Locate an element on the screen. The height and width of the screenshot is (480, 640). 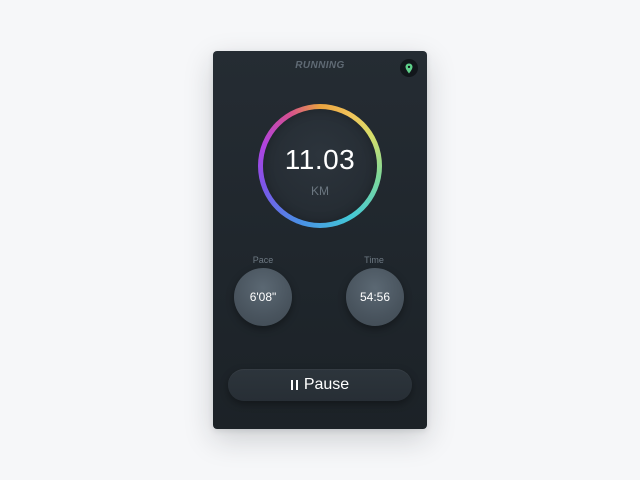
time-value: 54:56 is located at coordinates (375, 297).